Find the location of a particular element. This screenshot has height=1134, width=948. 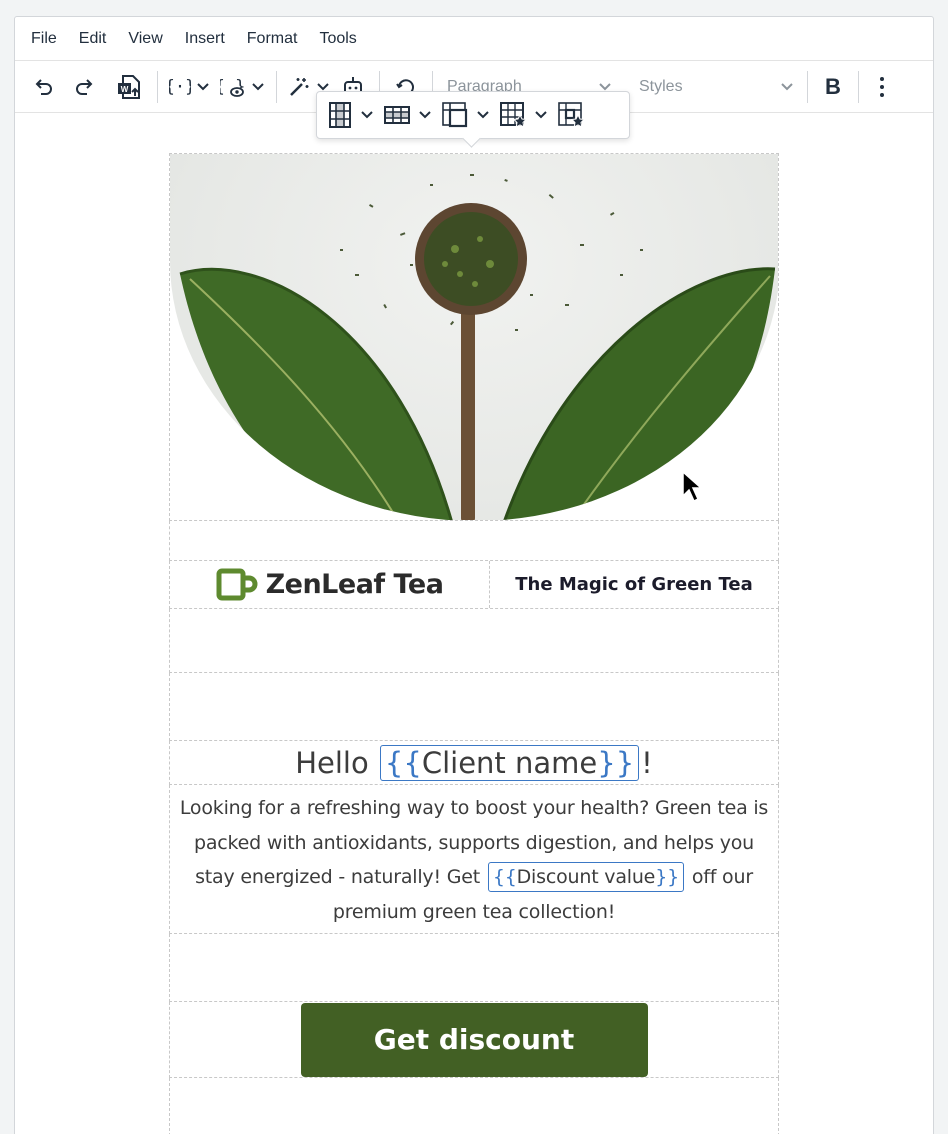

get-discount-button: Get discount is located at coordinates (474, 1039).